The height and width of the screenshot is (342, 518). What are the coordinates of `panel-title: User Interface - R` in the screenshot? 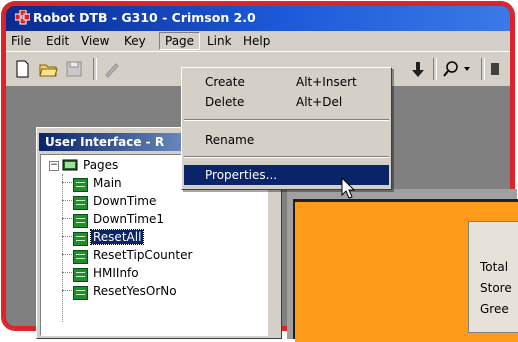 It's located at (105, 142).